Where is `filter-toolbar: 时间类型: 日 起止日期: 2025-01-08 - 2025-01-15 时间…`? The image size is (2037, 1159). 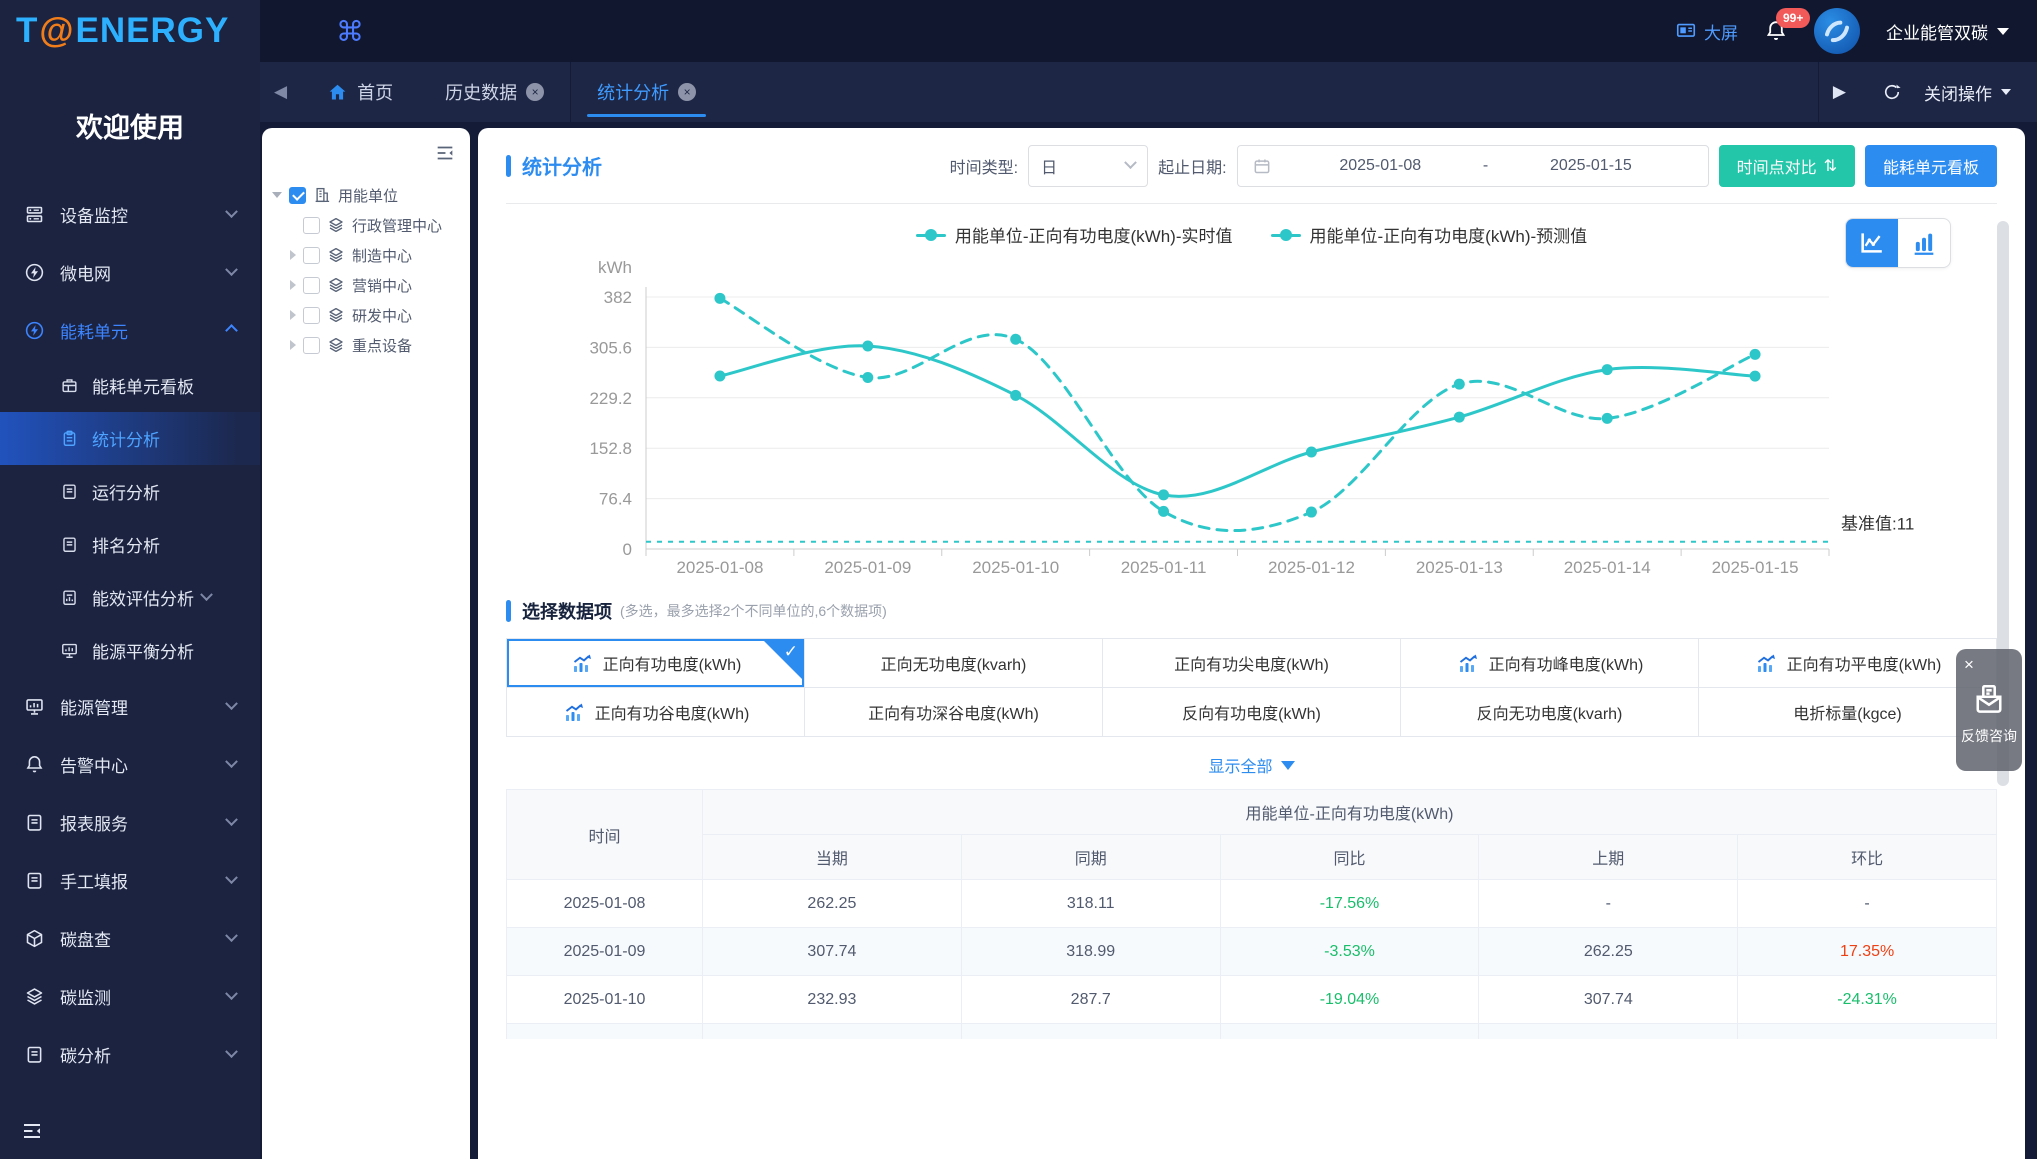
filter-toolbar: 时间类型: 日 起止日期: 2025-01-08 - 2025-01-15 时间… is located at coordinates (1473, 165).